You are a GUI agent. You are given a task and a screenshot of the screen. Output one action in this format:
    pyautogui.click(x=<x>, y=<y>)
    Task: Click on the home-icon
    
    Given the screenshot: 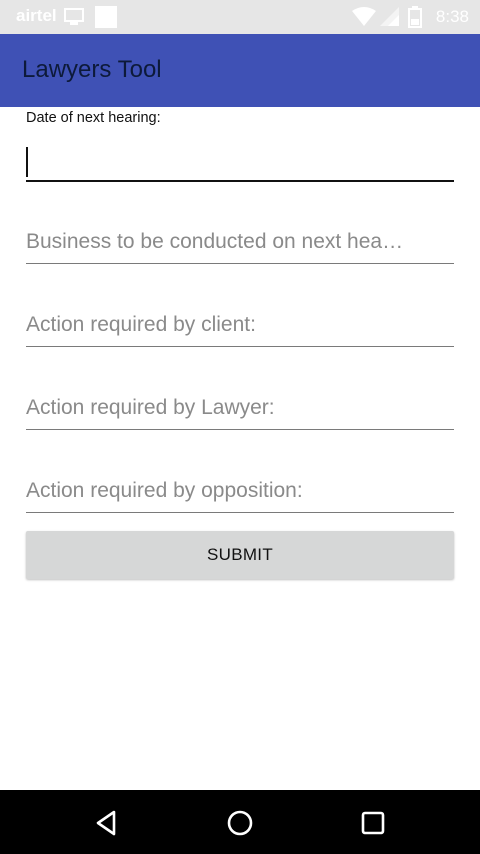 What is the action you would take?
    pyautogui.click(x=240, y=823)
    